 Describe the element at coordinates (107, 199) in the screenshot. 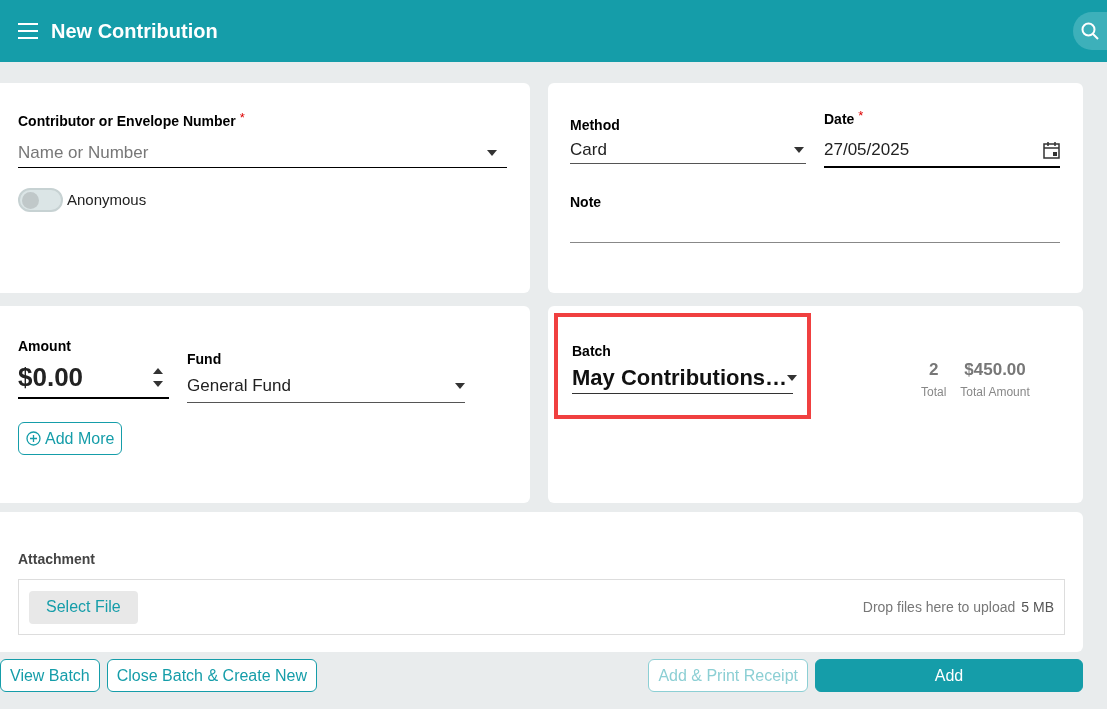

I see `anonymous-label: Anonymous` at that location.